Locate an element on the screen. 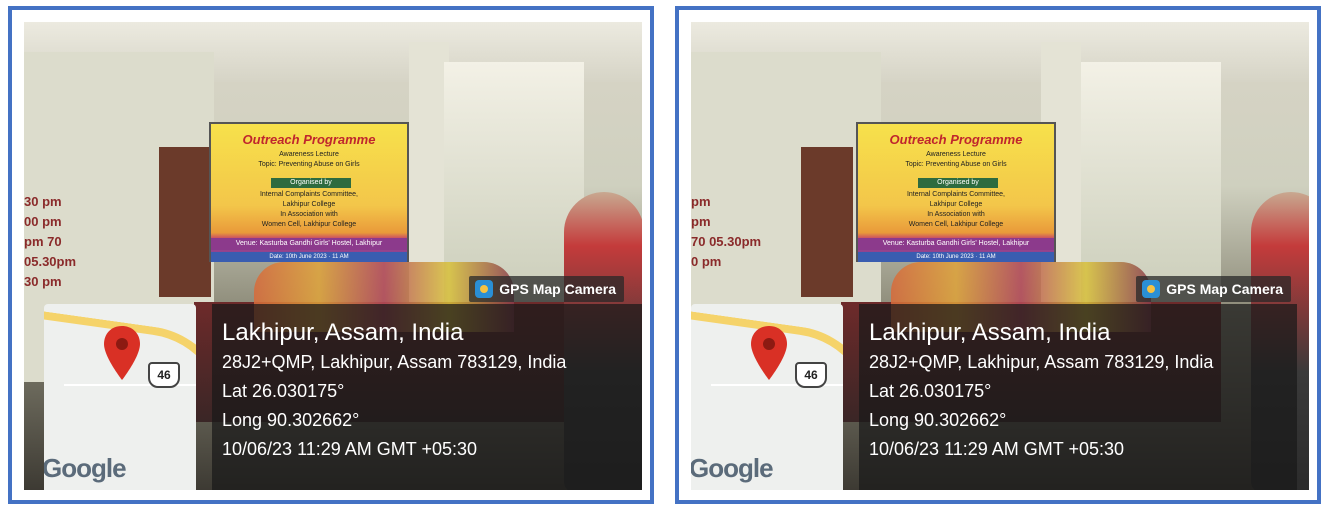 Image resolution: width=1327 pixels, height=513 pixels. schedule-line: 00 pm is located at coordinates (43, 221).